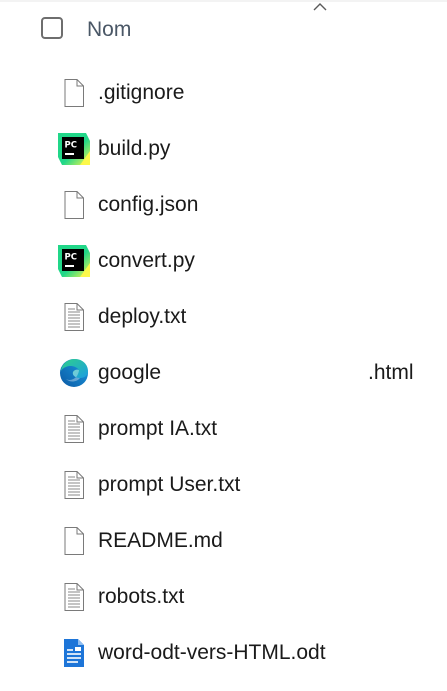  I want to click on file-row: google .html, so click(223, 374).